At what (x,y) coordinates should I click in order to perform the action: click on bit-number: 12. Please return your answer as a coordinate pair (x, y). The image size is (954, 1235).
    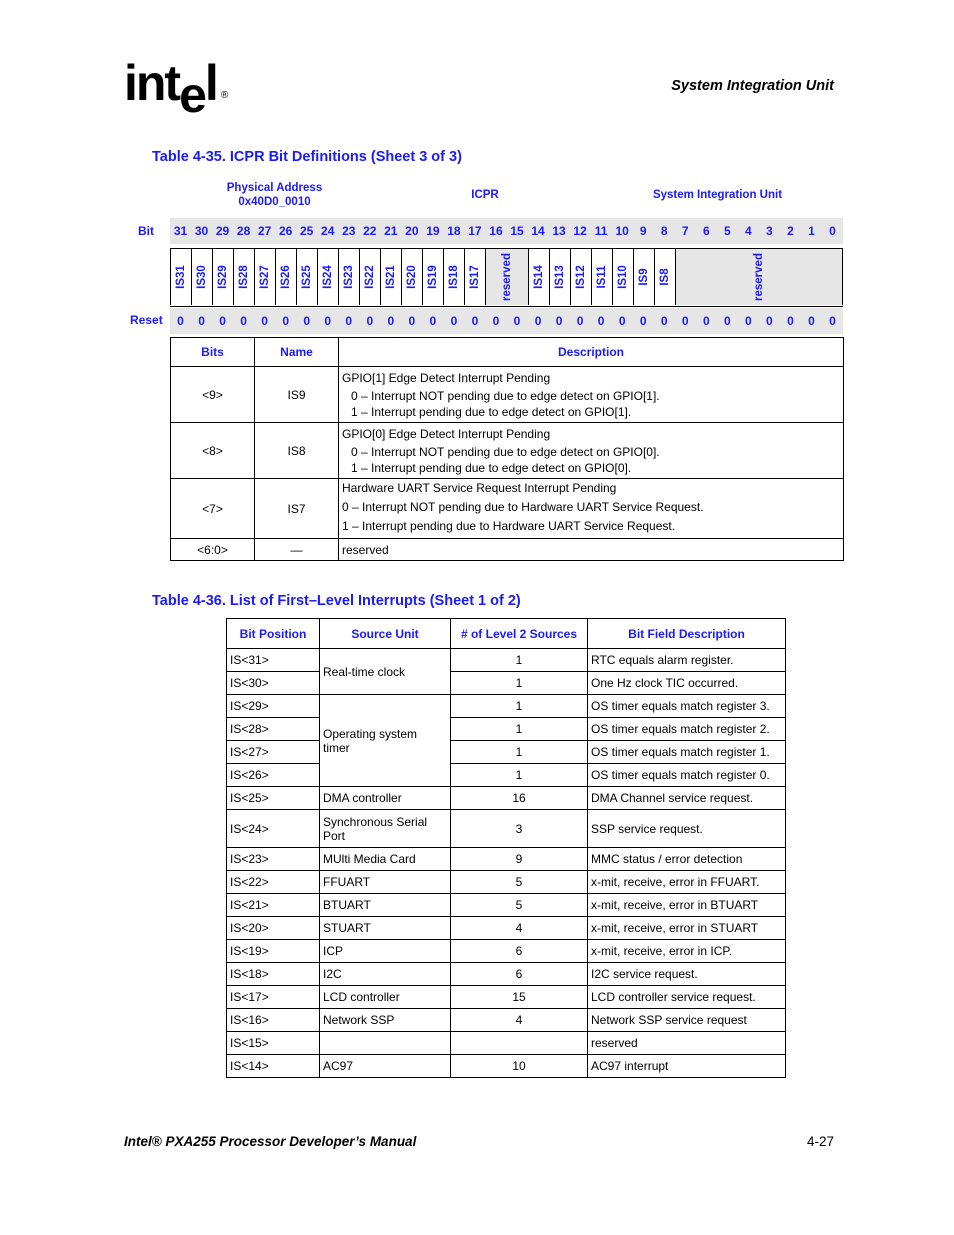
    Looking at the image, I should click on (580, 231).